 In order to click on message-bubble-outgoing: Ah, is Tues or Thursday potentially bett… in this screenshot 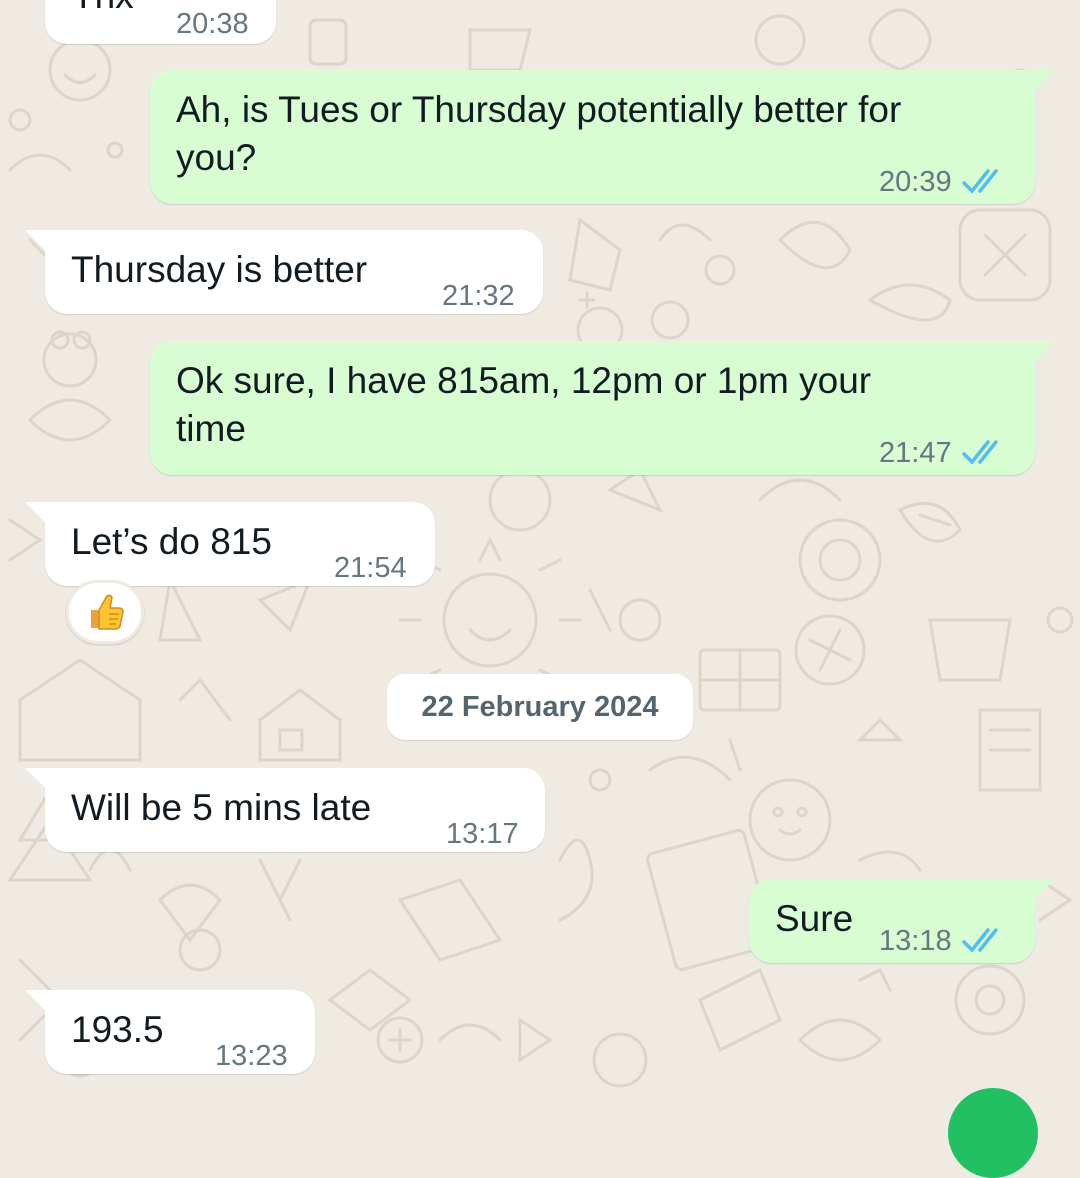, I will do `click(602, 138)`.